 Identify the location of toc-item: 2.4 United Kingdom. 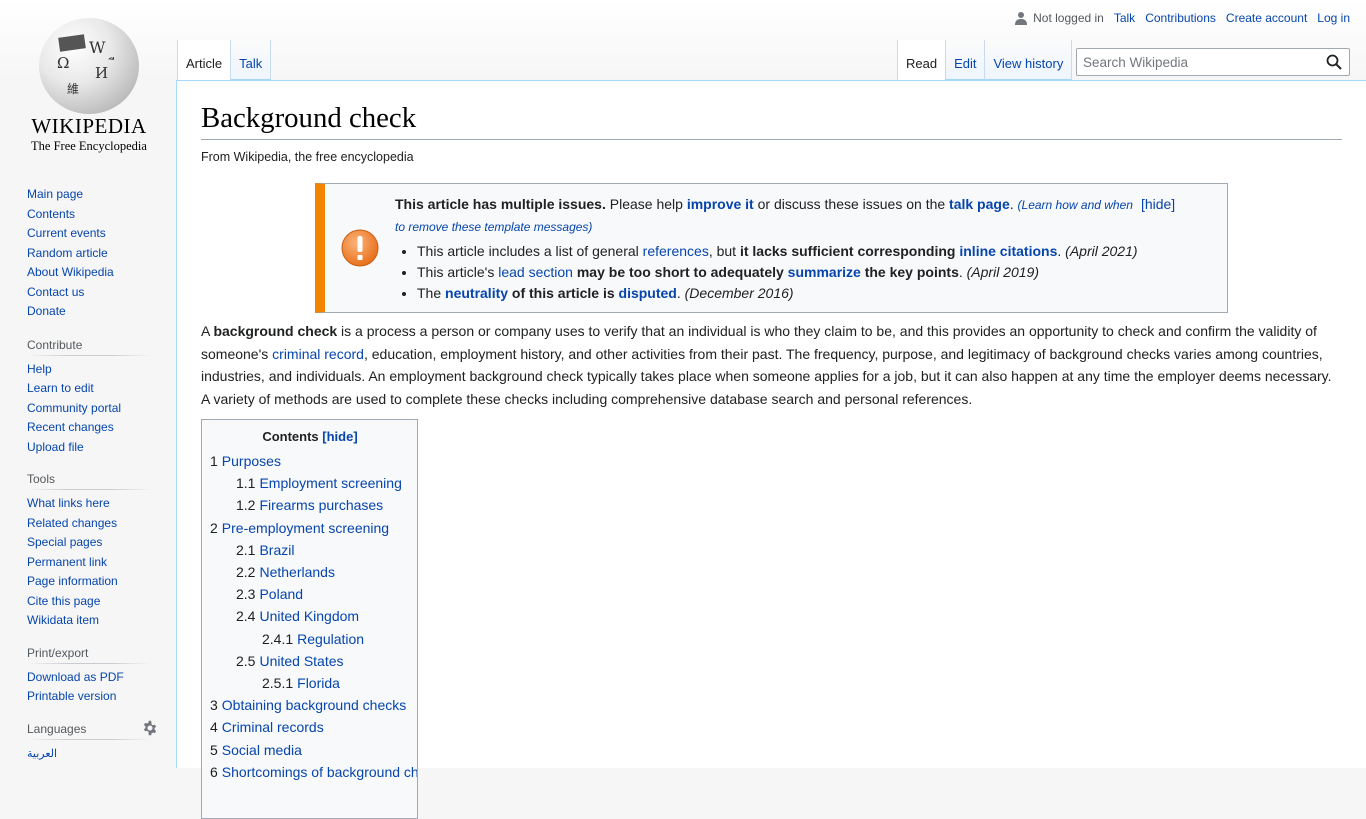
(310, 616).